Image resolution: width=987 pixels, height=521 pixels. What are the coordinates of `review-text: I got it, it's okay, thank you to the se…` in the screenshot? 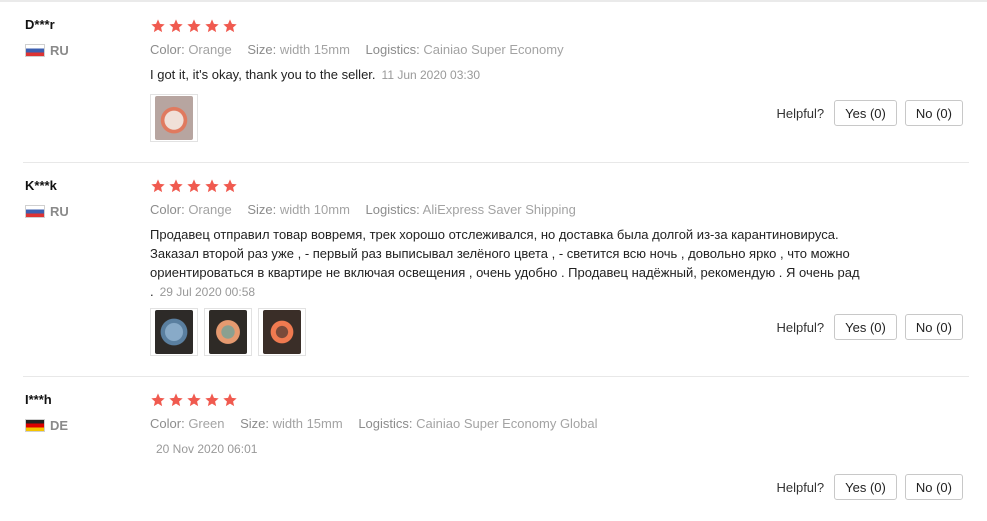 It's located at (515, 75).